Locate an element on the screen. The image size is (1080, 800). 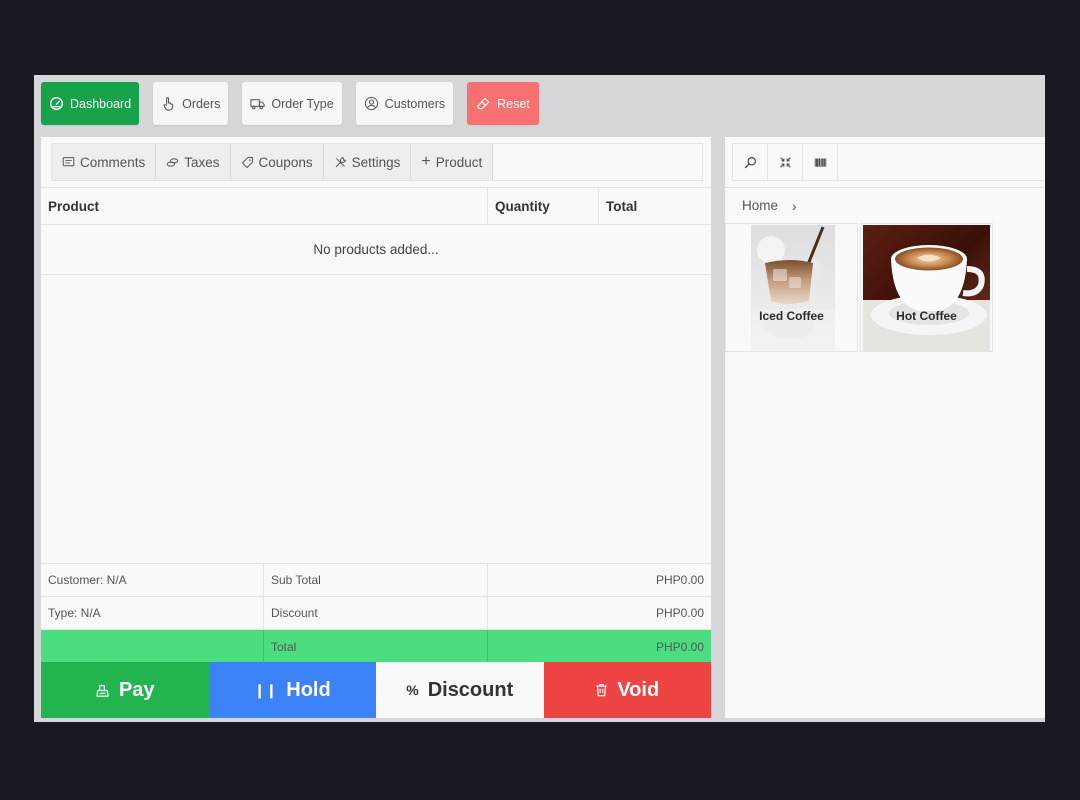
customer-value: Customer: N/A is located at coordinates (152, 580).